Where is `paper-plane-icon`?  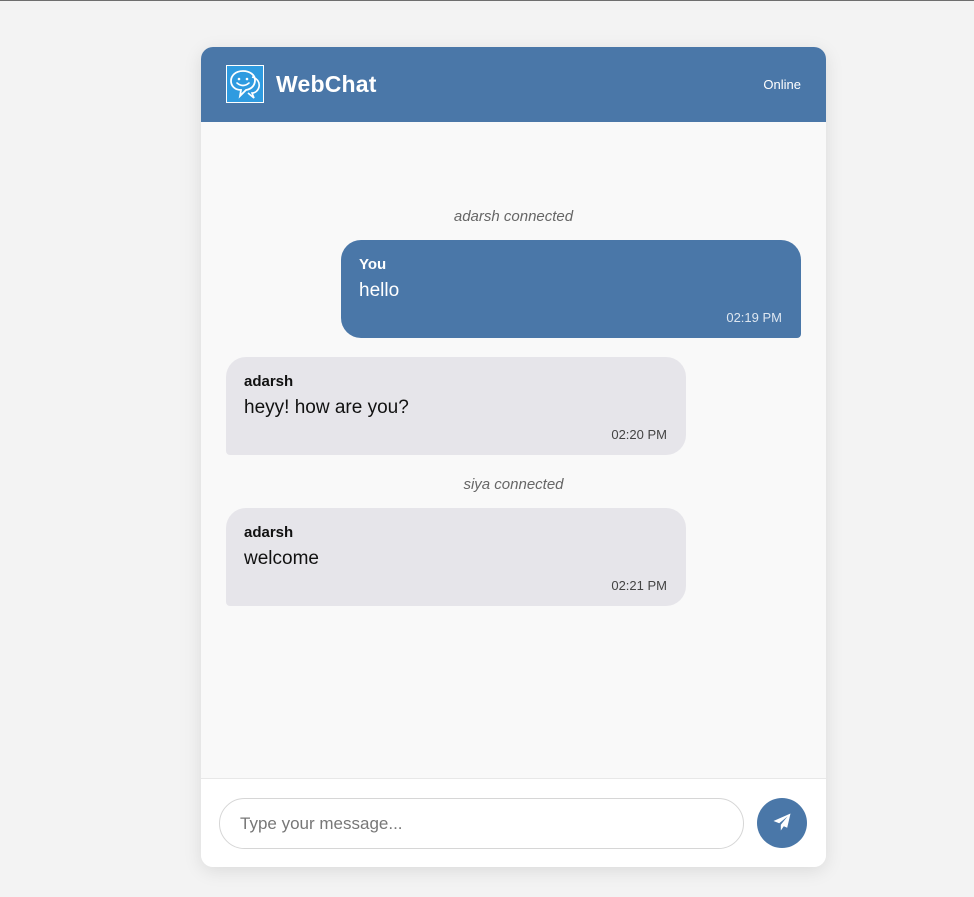 paper-plane-icon is located at coordinates (782, 823).